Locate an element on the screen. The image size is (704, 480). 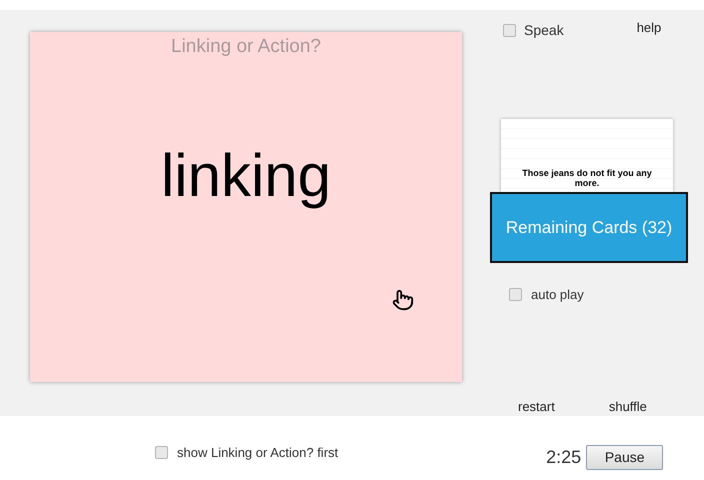
show-first-checkbox is located at coordinates (161, 452).